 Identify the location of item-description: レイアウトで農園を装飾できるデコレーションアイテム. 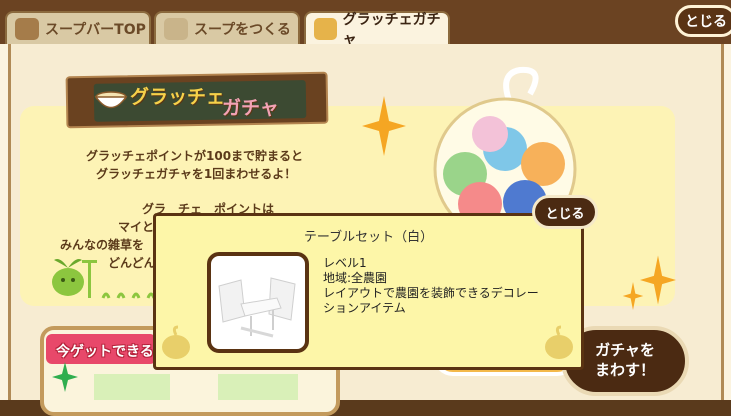
(431, 300).